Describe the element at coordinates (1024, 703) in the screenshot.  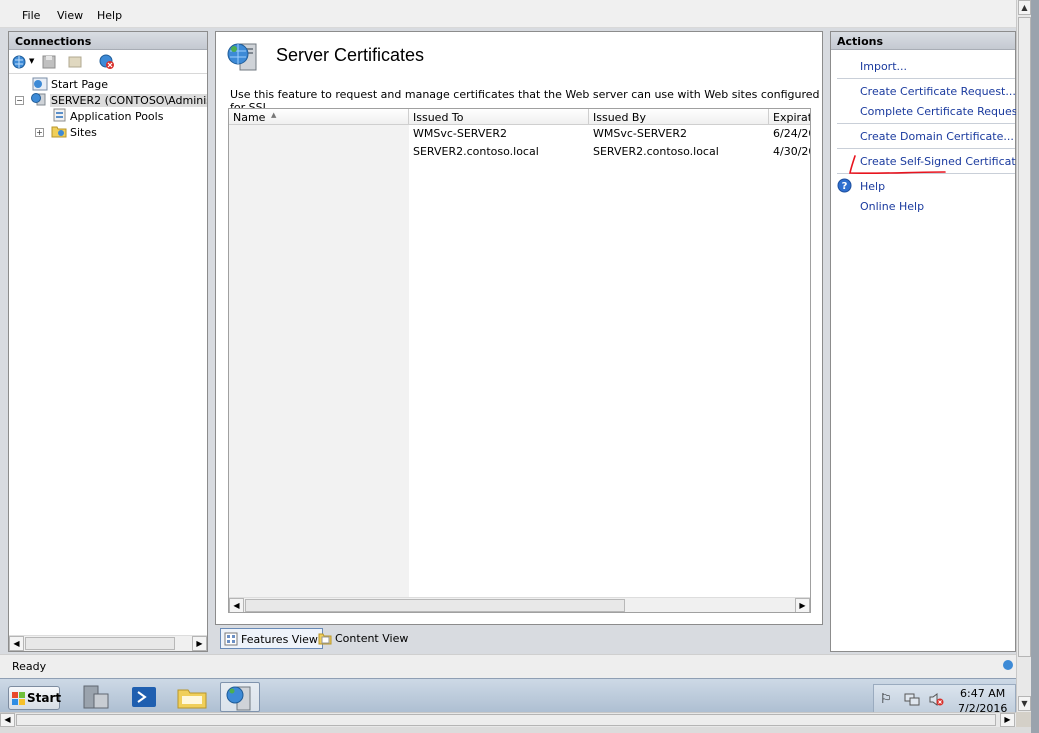
I see `scroll-down-icon: ▼` at that location.